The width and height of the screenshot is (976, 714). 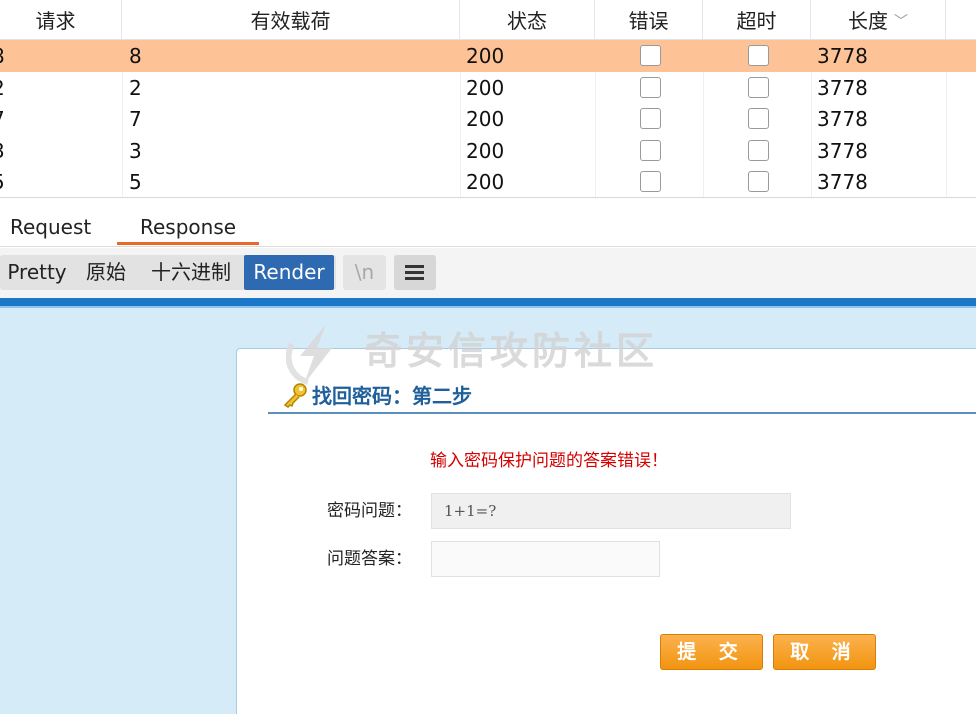 What do you see at coordinates (191, 272) in the screenshot?
I see `hex-button: 十六进制` at bounding box center [191, 272].